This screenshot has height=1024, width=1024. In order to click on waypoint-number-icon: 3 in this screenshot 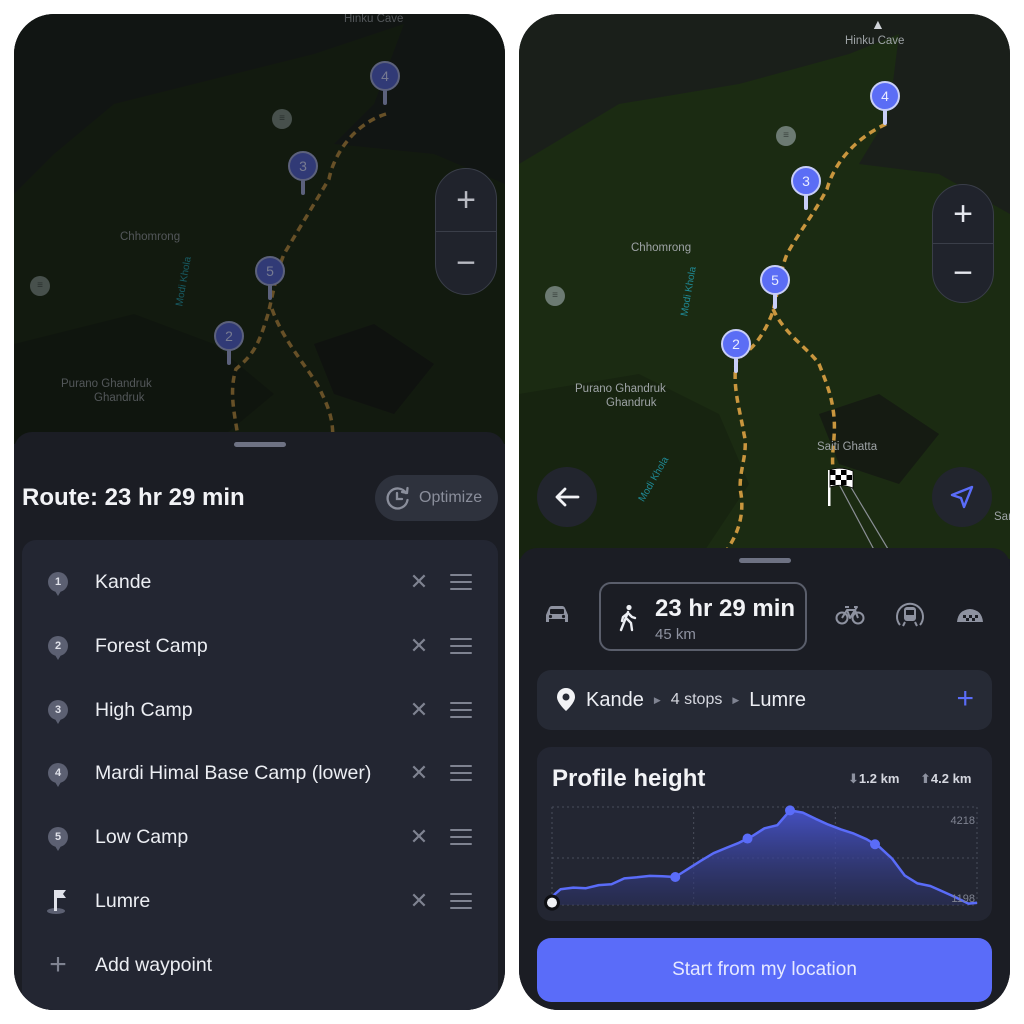, I will do `click(58, 711)`.